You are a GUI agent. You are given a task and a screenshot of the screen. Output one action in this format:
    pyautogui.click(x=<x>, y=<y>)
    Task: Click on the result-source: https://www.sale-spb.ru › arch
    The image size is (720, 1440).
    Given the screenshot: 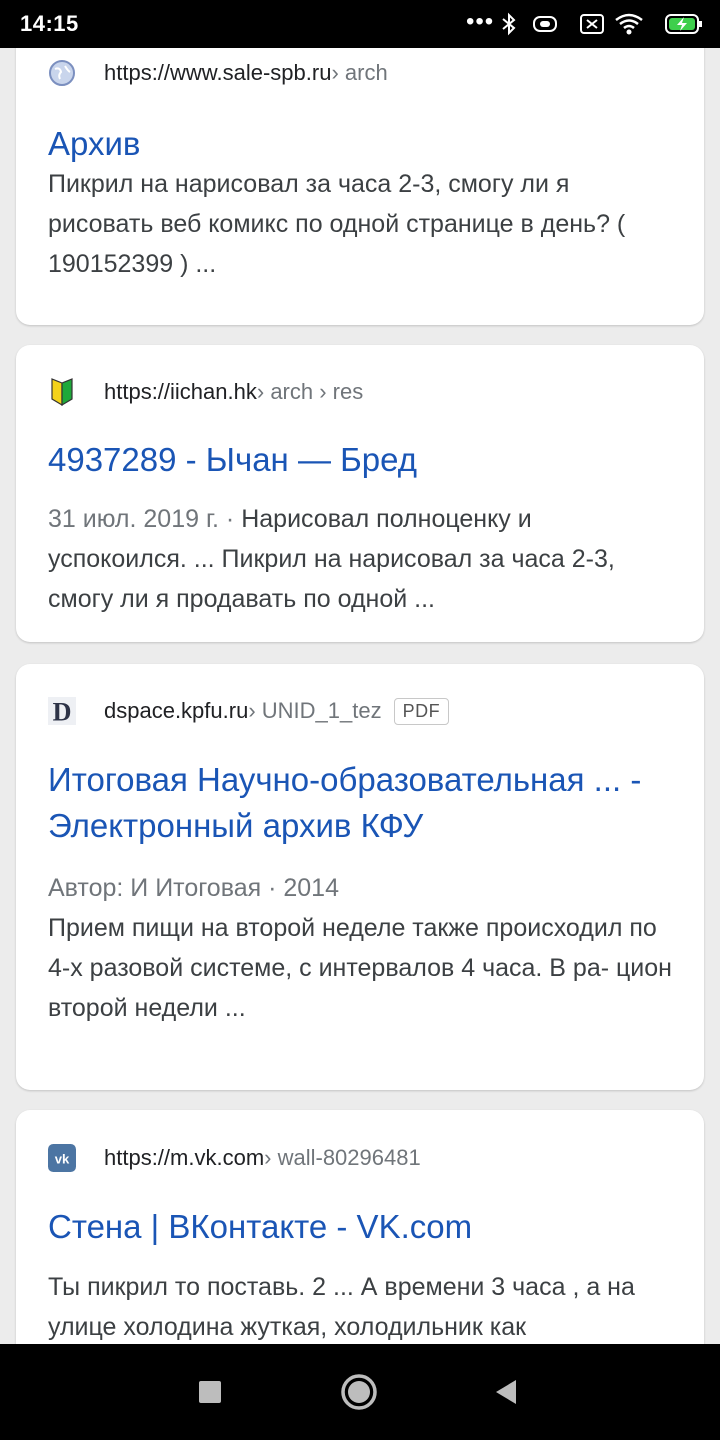 What is the action you would take?
    pyautogui.click(x=218, y=73)
    